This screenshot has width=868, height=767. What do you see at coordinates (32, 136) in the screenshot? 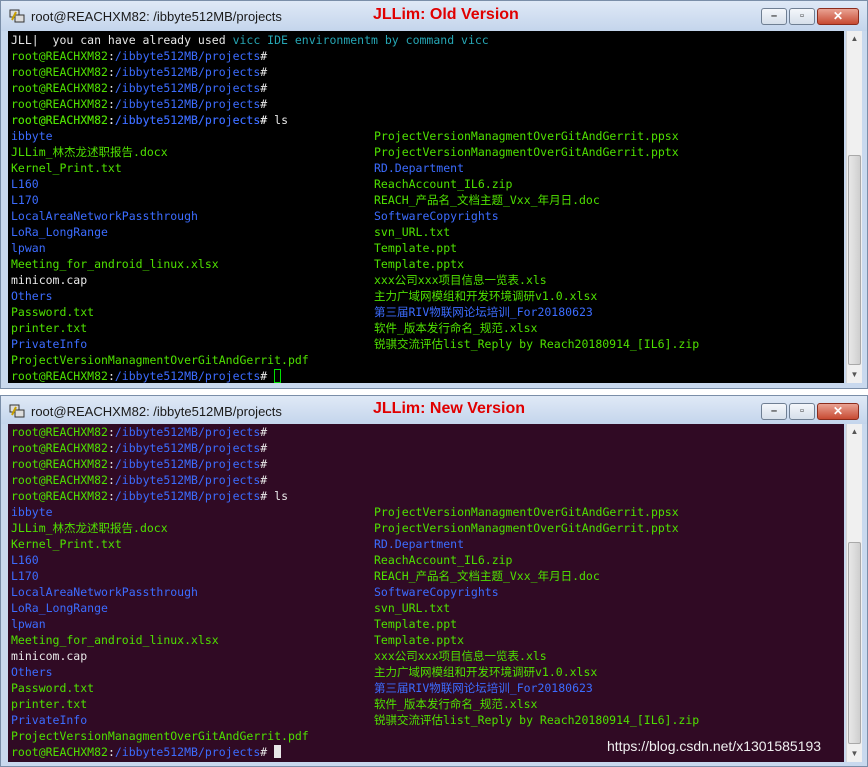
I see `file-entry: ibbyte` at bounding box center [32, 136].